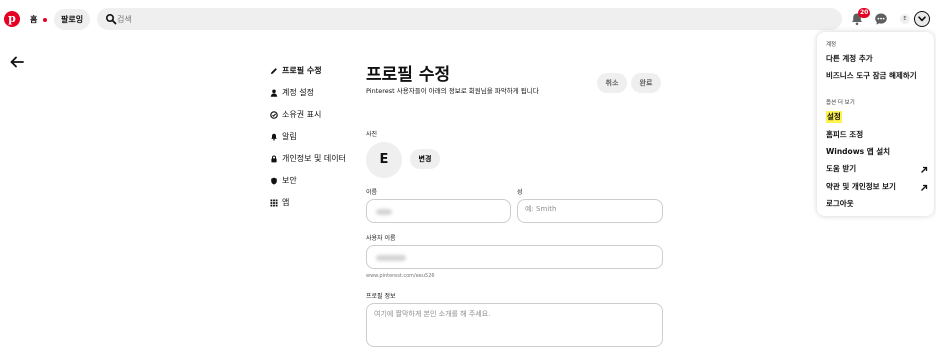  Describe the element at coordinates (520, 192) in the screenshot. I see `last-name-label: 성` at that location.